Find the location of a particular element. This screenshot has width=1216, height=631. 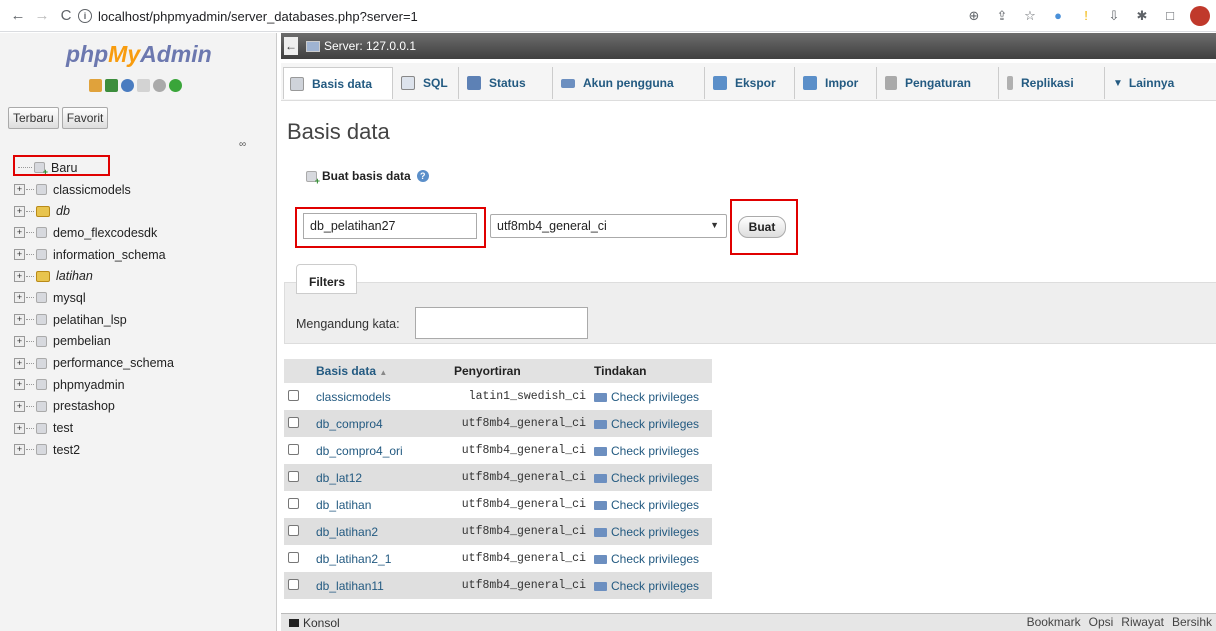

console-label: Konsol is located at coordinates (321, 623).